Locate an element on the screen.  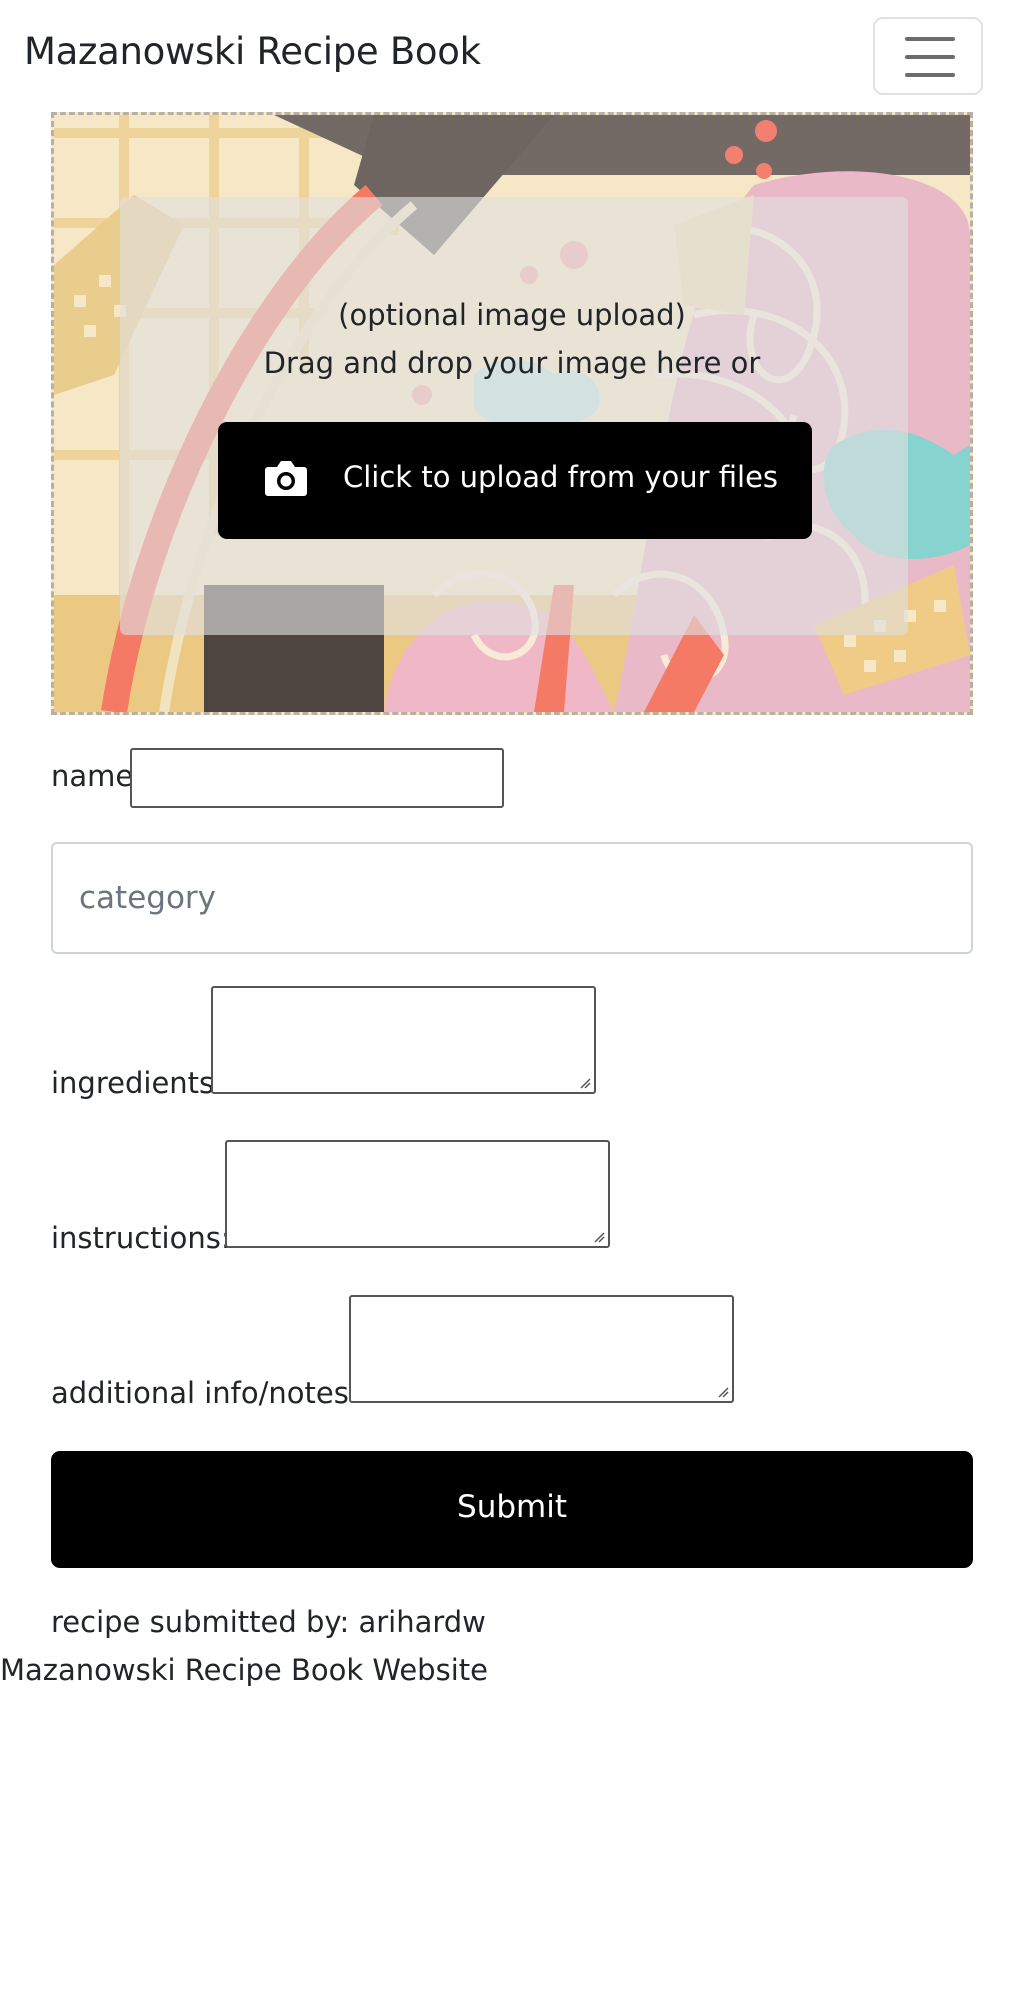
upload-drag-hint: Drag and drop your image here or is located at coordinates (512, 363).